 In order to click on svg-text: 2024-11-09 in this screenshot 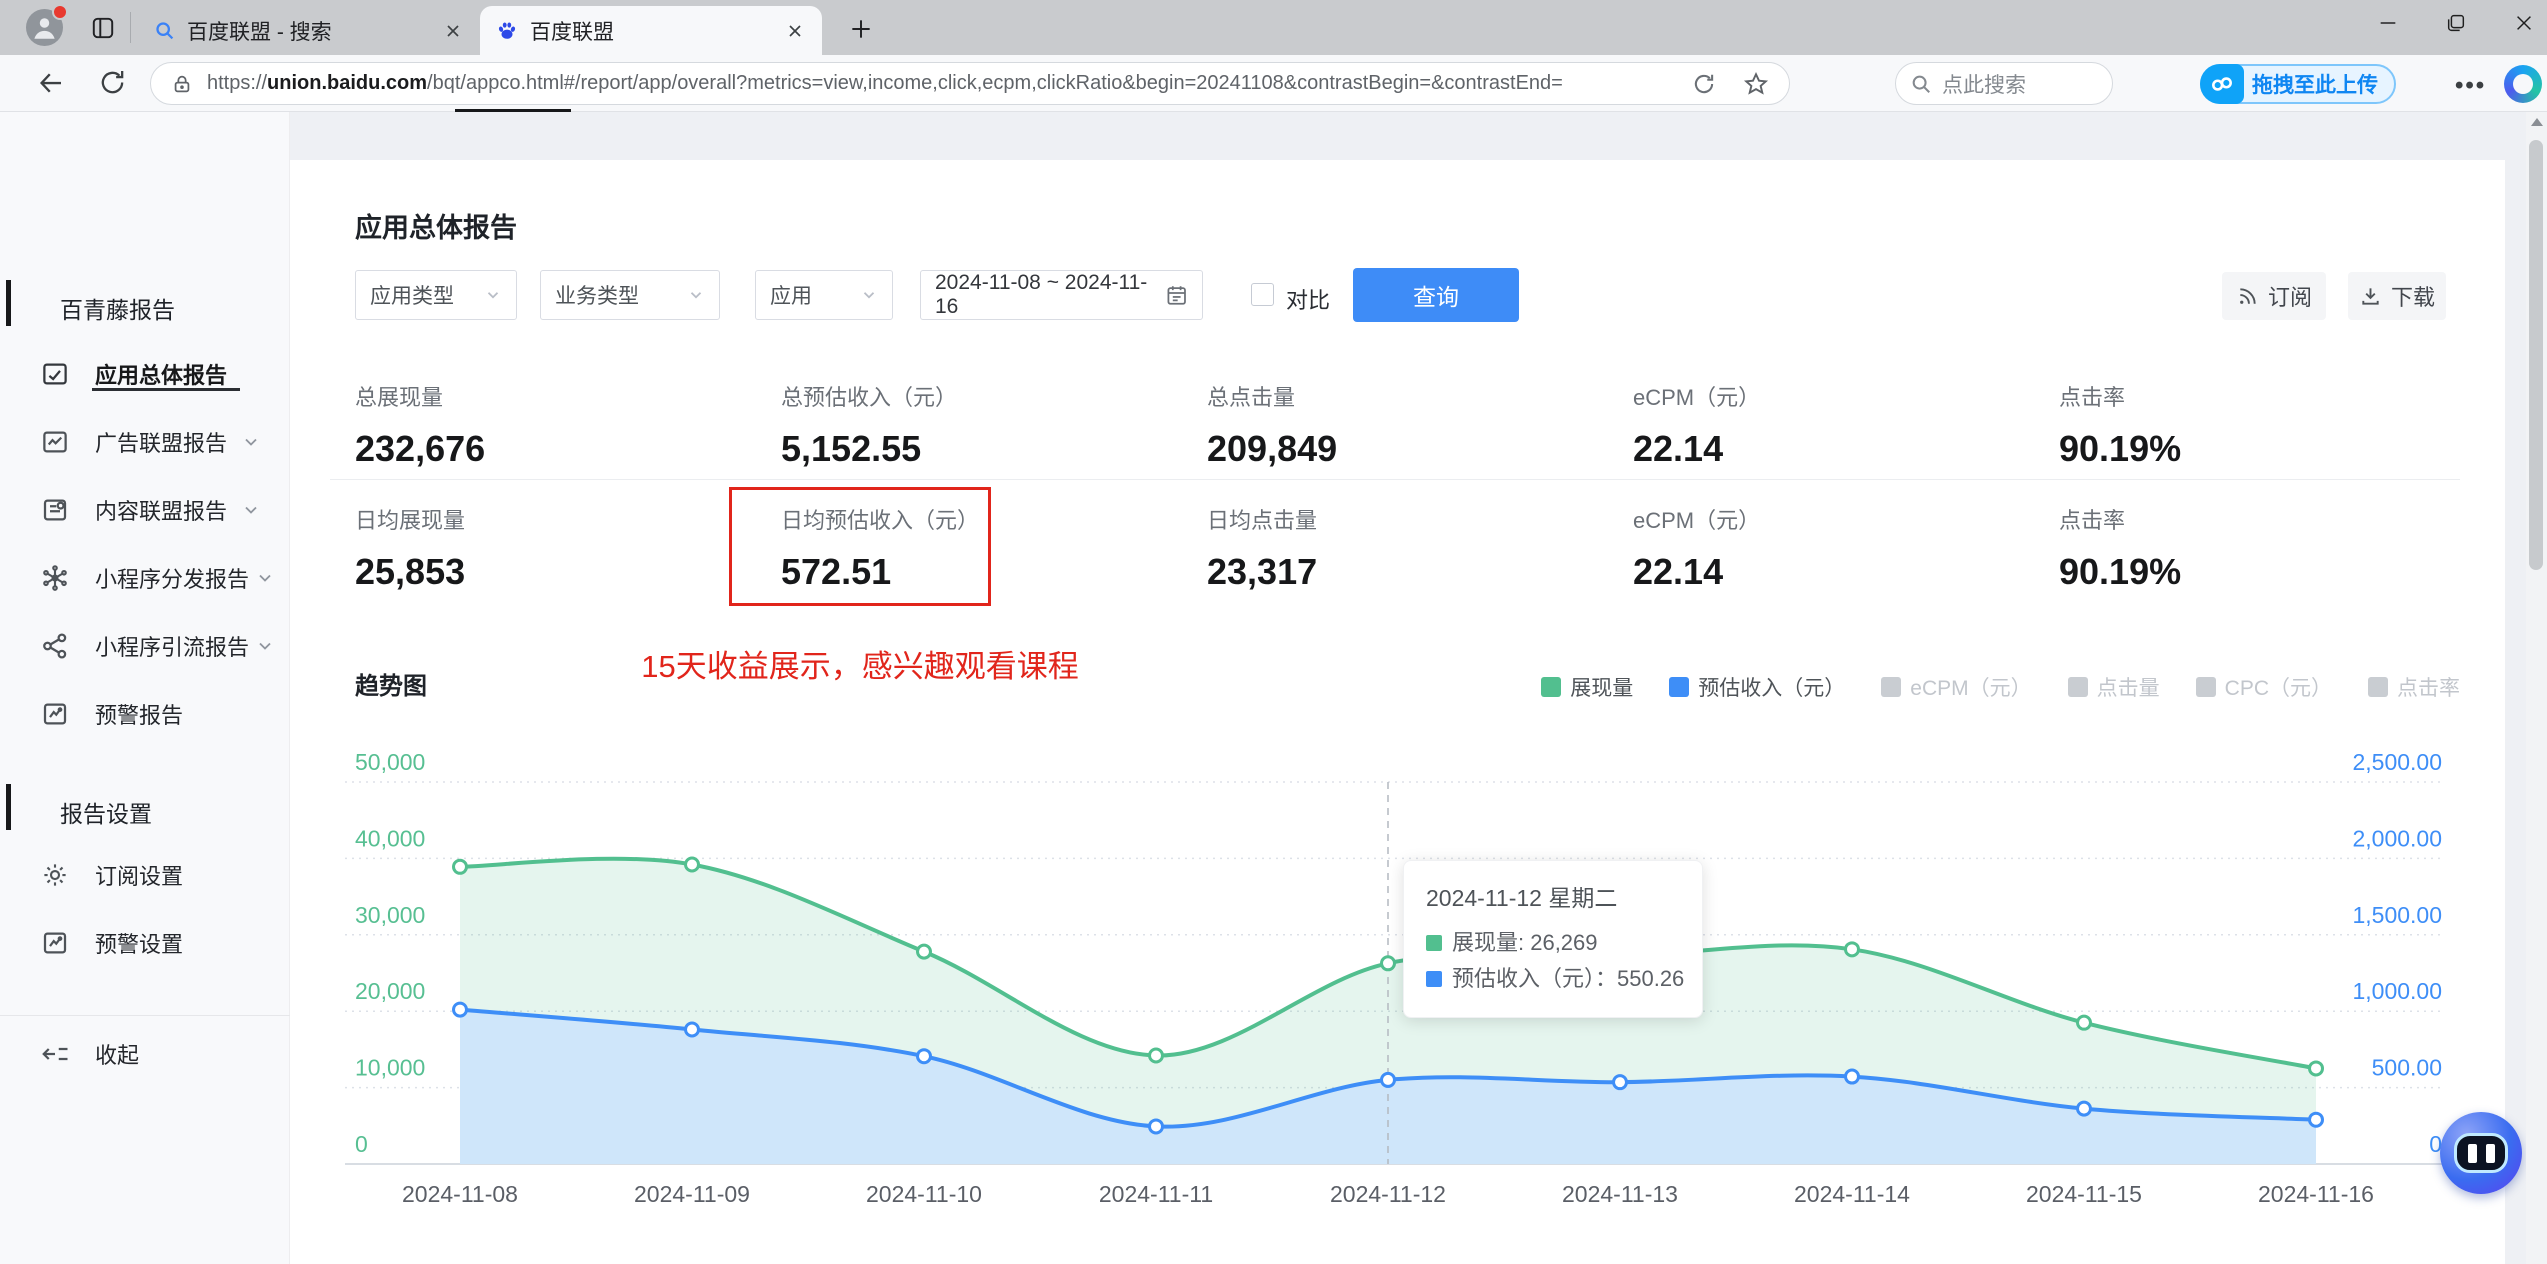, I will do `click(692, 1194)`.